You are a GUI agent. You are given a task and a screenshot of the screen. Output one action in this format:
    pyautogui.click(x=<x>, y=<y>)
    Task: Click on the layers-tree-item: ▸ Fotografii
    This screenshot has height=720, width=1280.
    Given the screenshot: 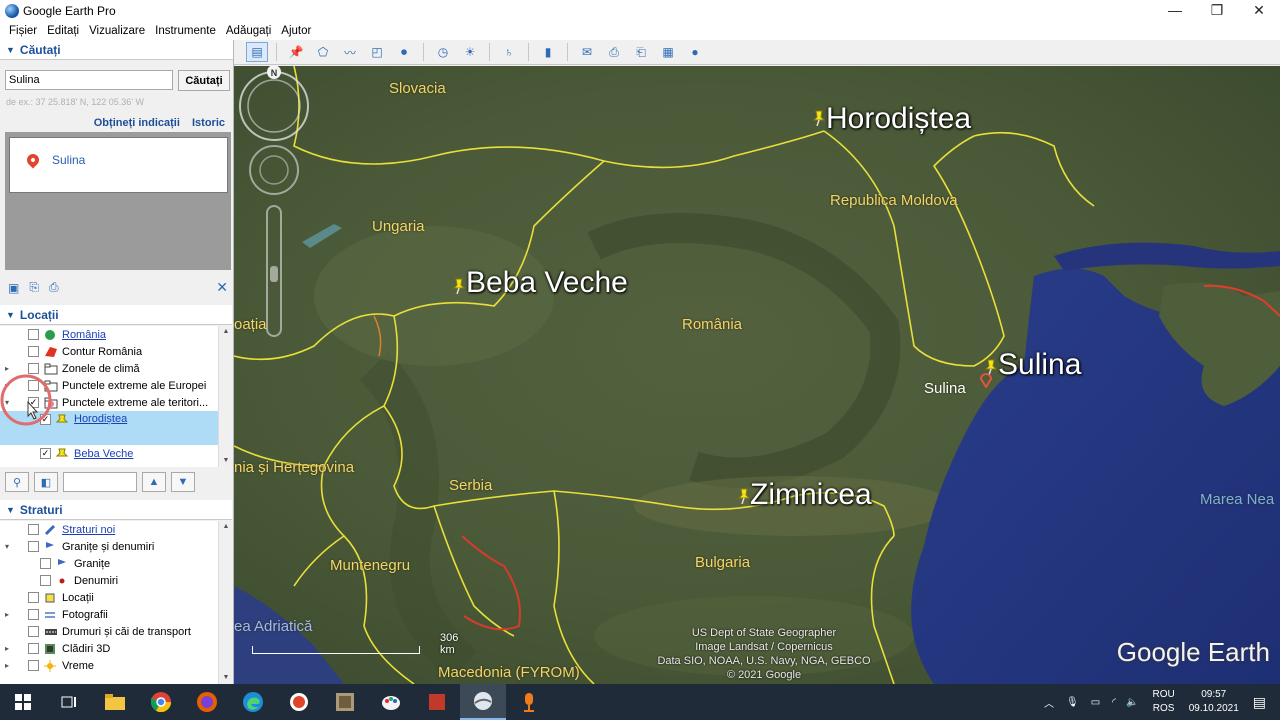 What is the action you would take?
    pyautogui.click(x=109, y=614)
    